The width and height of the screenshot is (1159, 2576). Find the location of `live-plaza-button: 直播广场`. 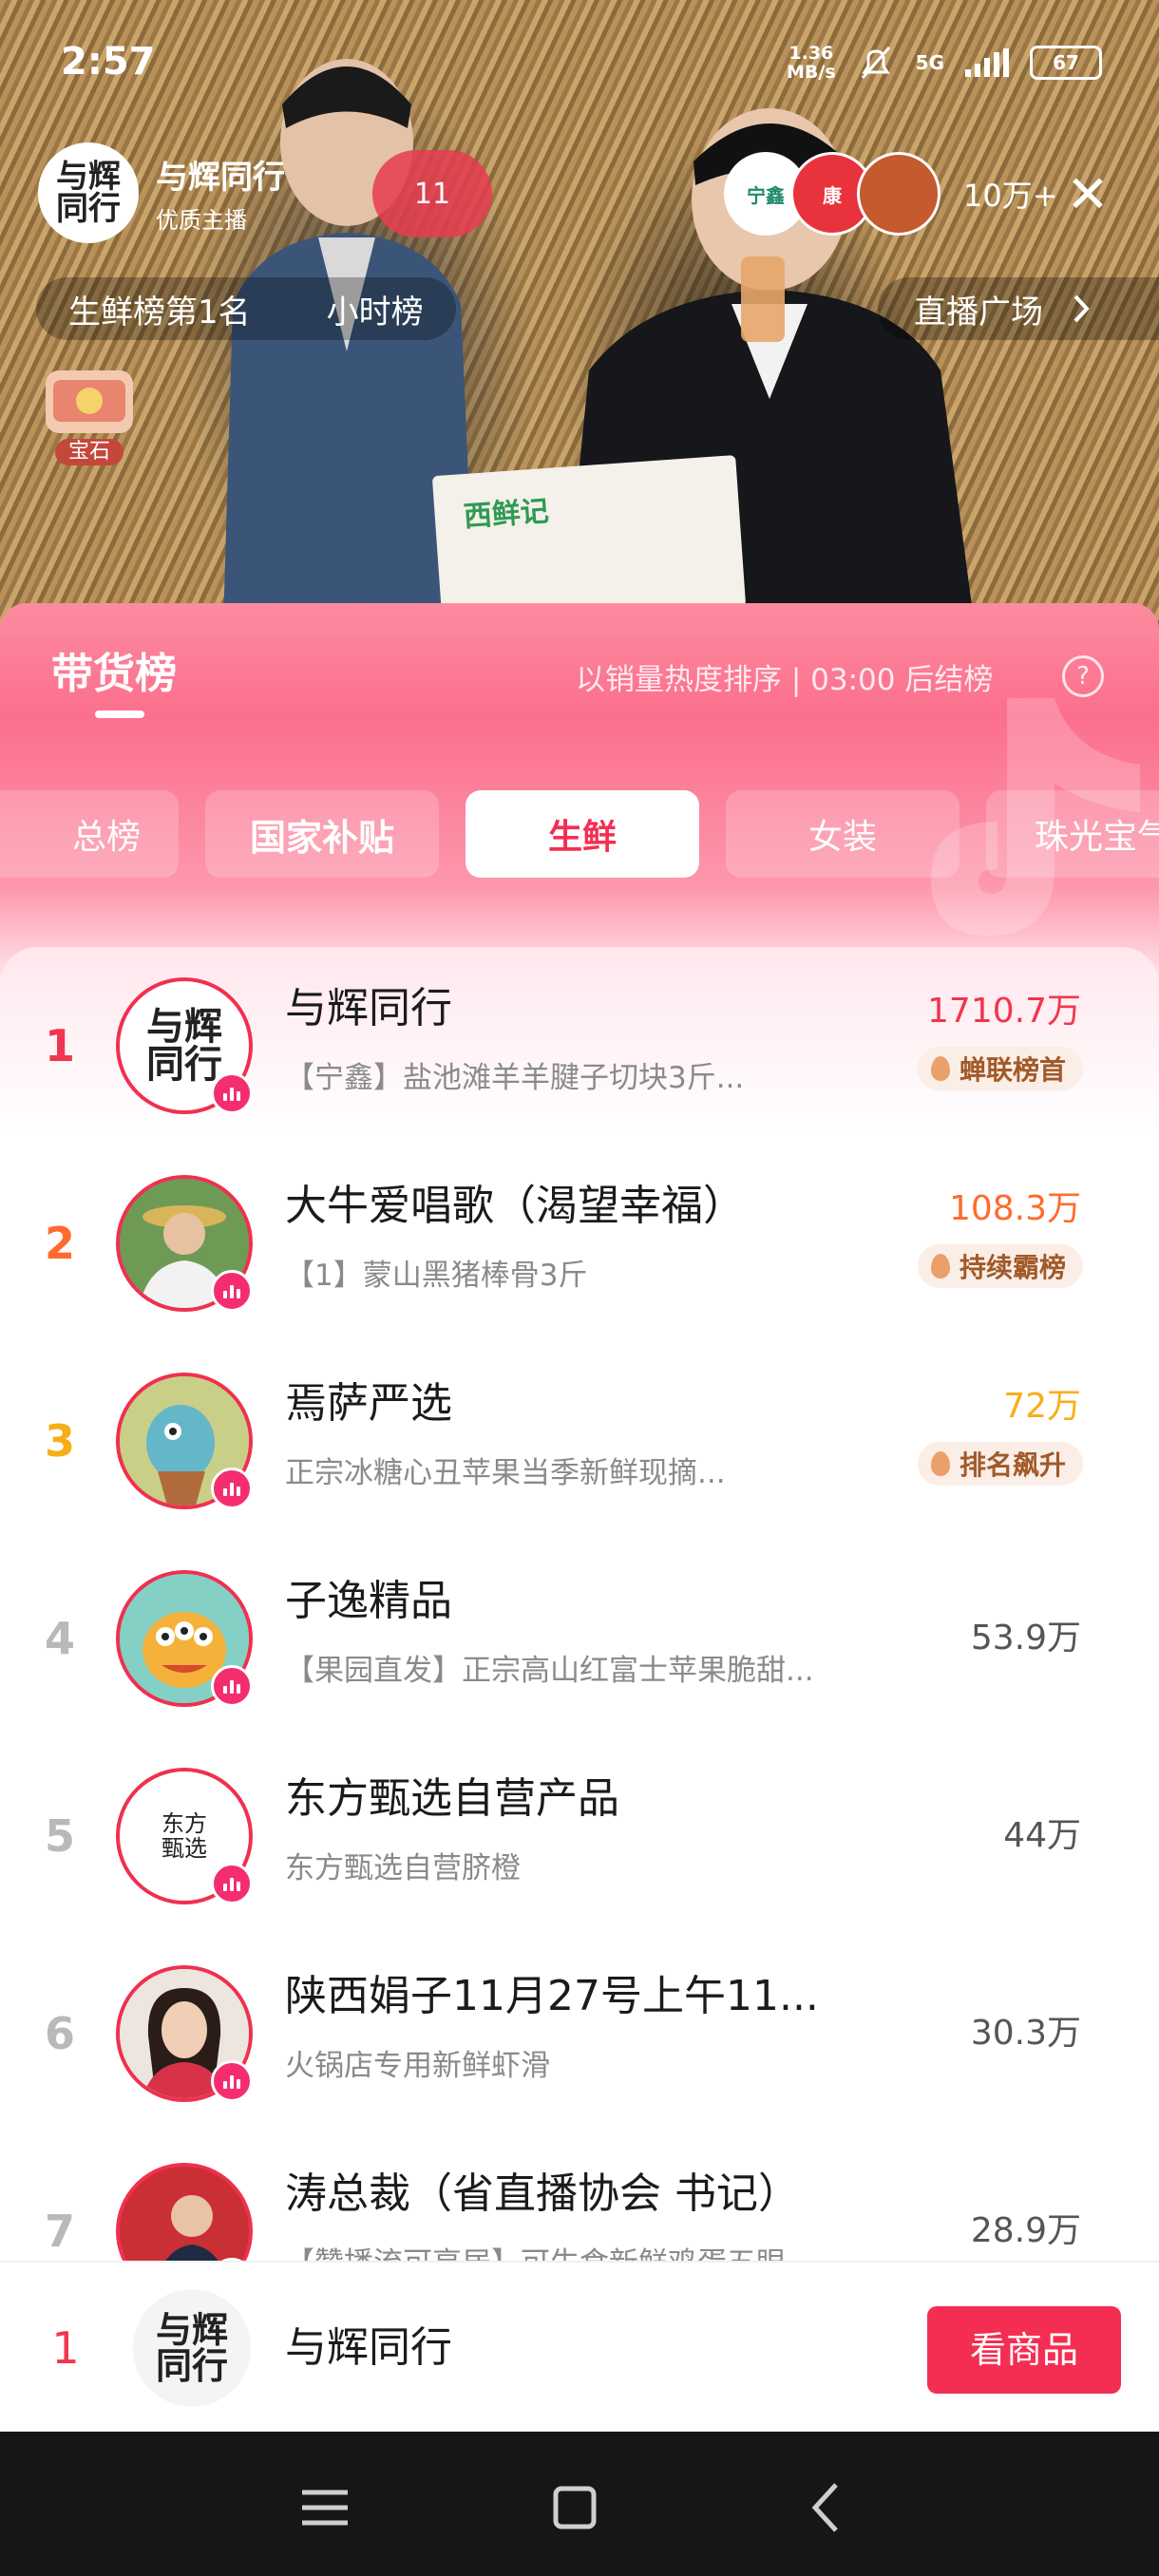

live-plaza-button: 直播广场 is located at coordinates (1018, 308).